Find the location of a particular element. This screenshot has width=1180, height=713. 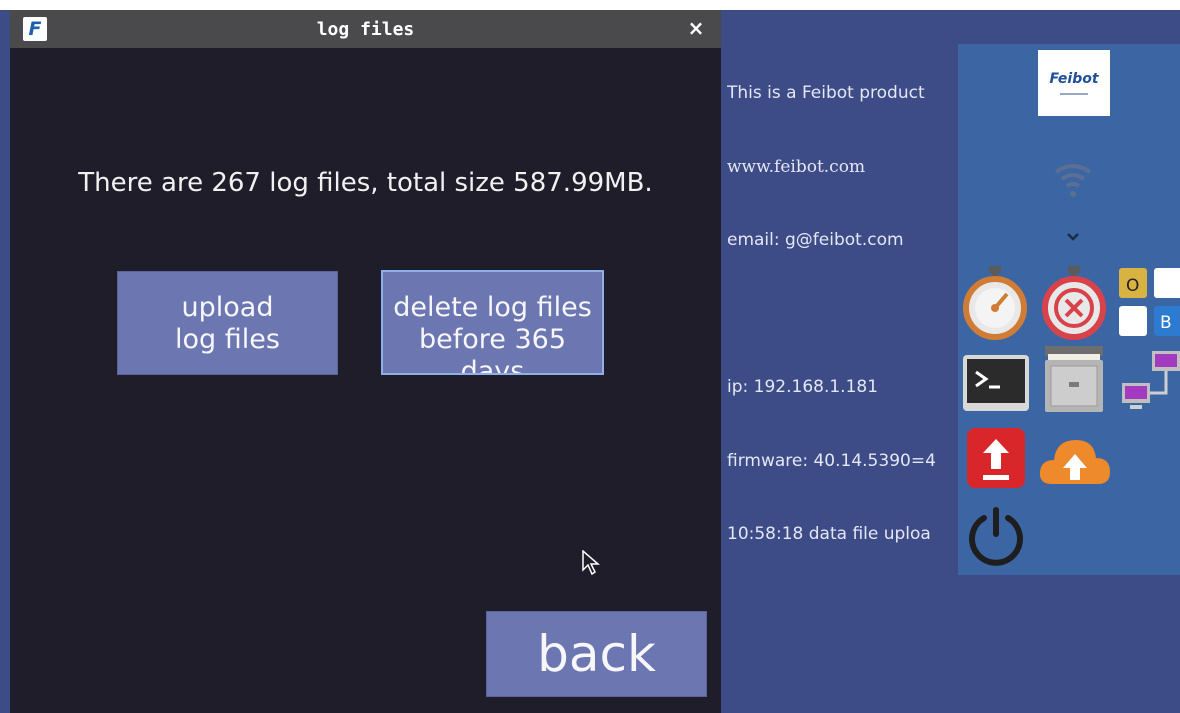

feibot-logo: Feibot is located at coordinates (1074, 83).